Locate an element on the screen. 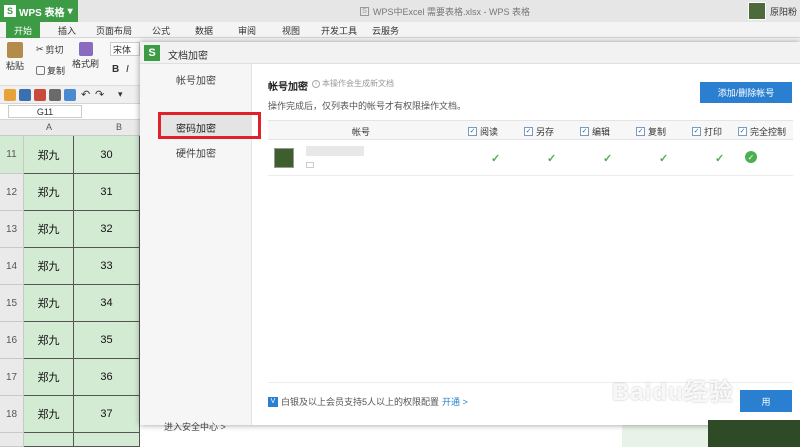 The height and width of the screenshot is (447, 800). cell: 34 is located at coordinates (107, 303).